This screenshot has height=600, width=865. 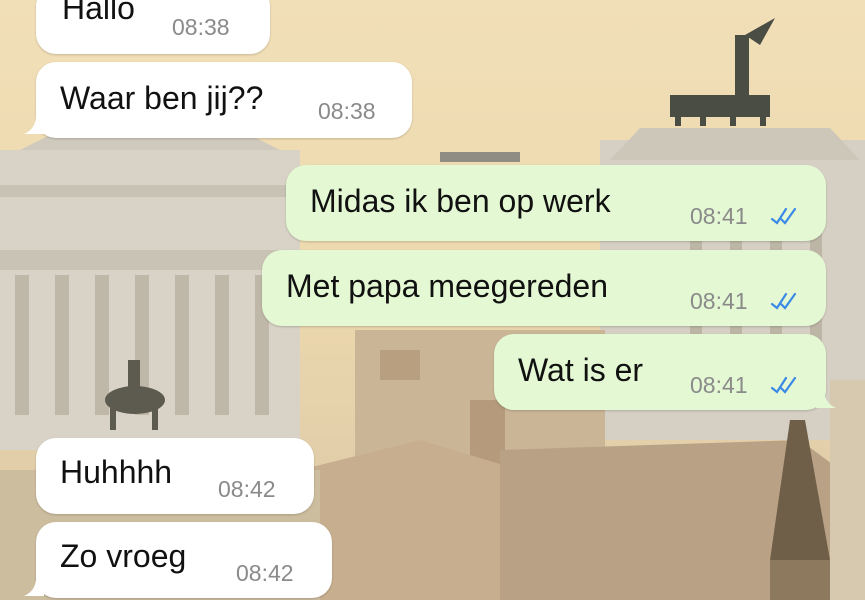 I want to click on message-text: Waar ben jij??, so click(x=162, y=98).